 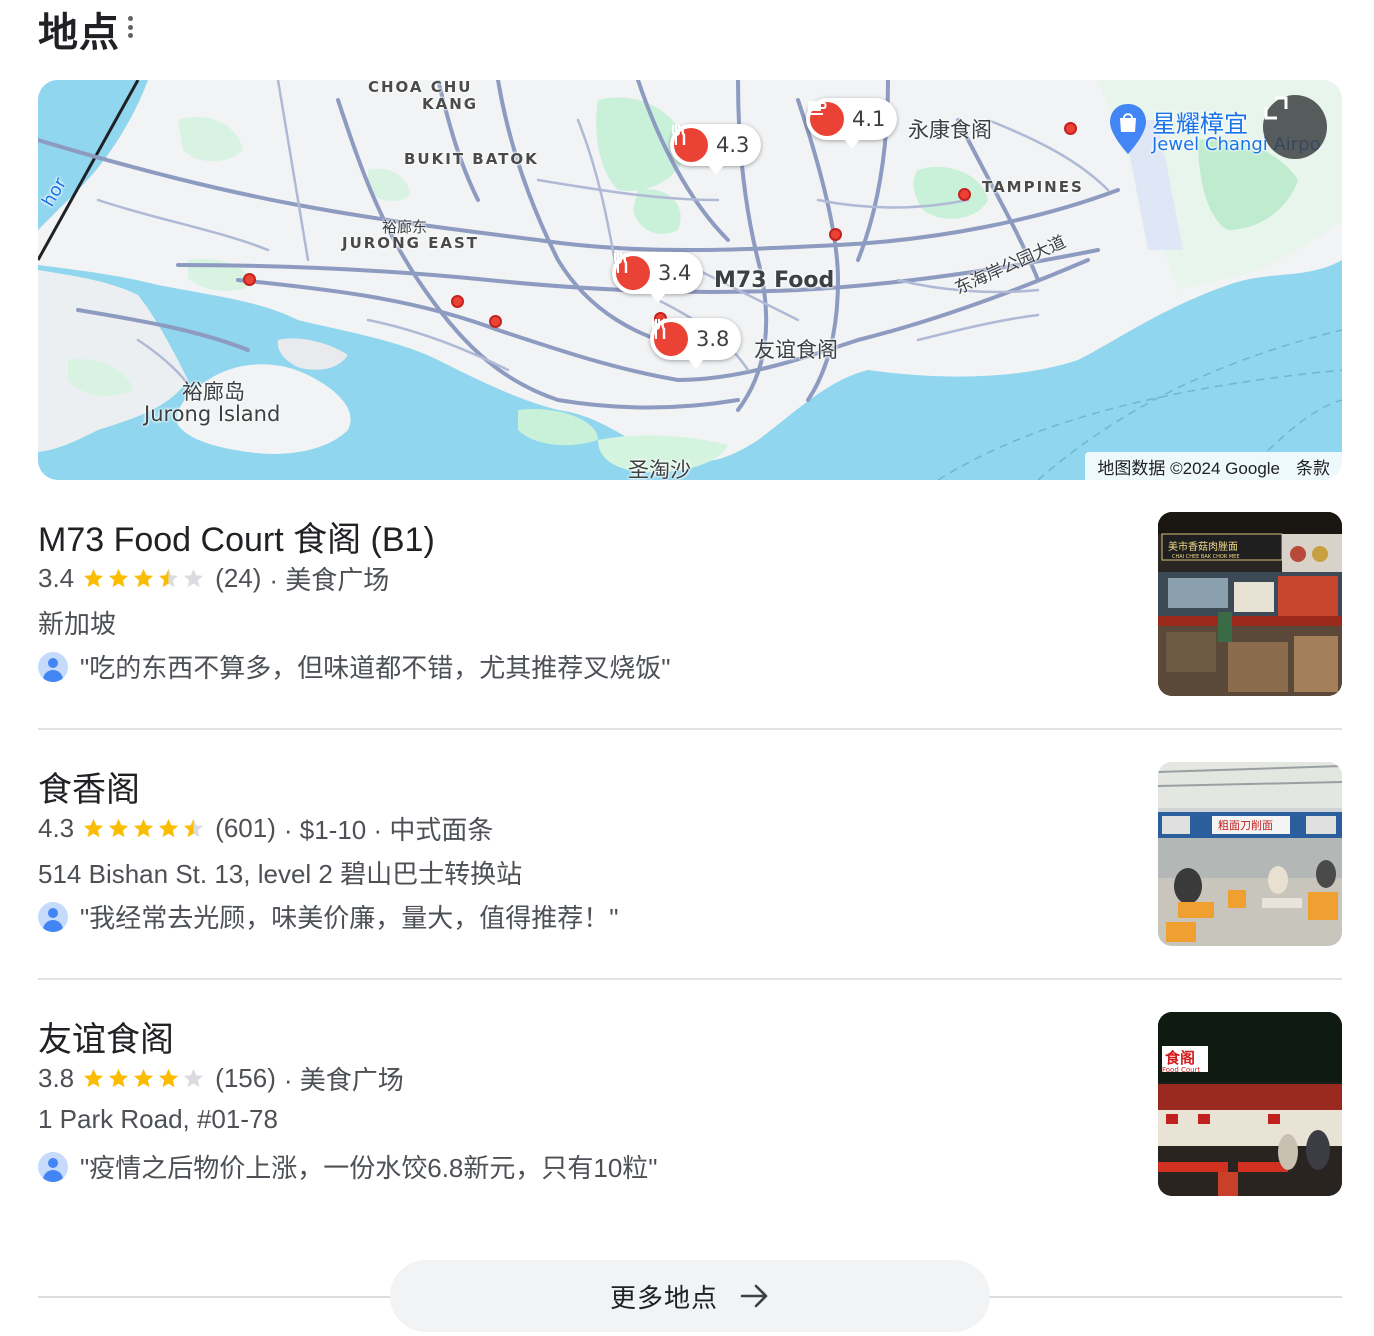 I want to click on more-vert-icon, so click(x=130, y=27).